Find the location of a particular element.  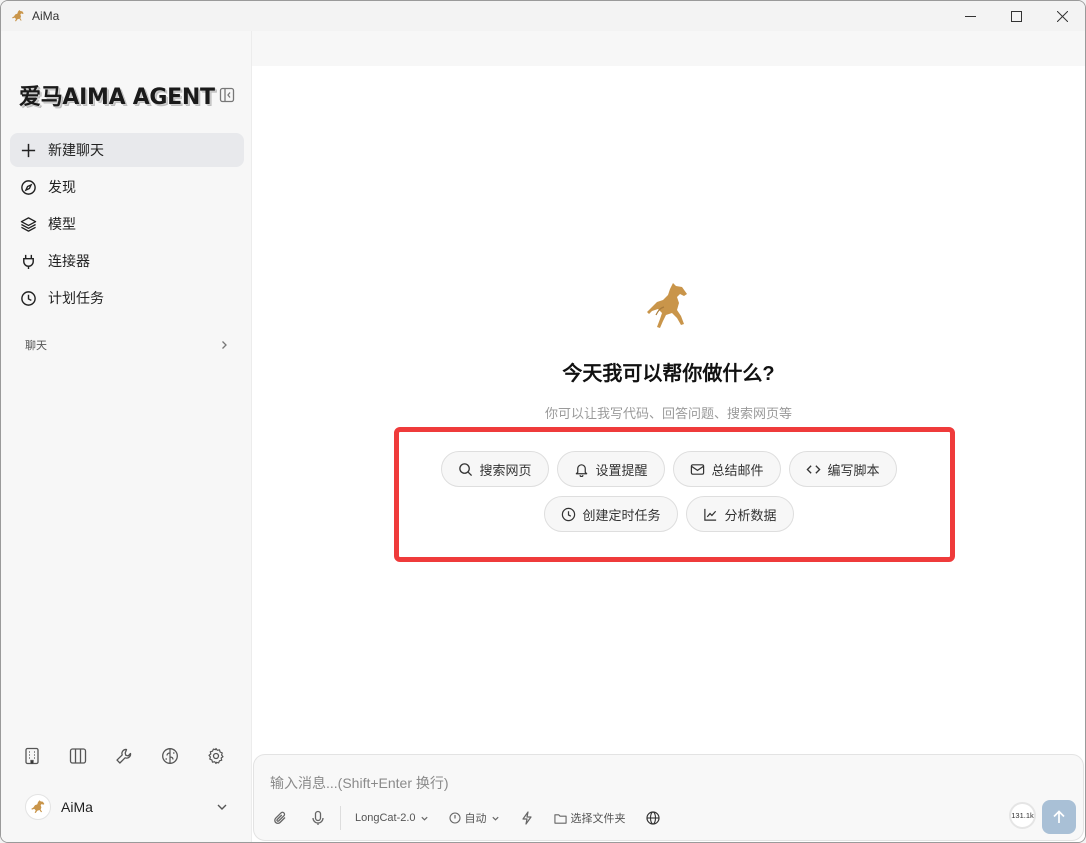

building-icon is located at coordinates (32, 756).